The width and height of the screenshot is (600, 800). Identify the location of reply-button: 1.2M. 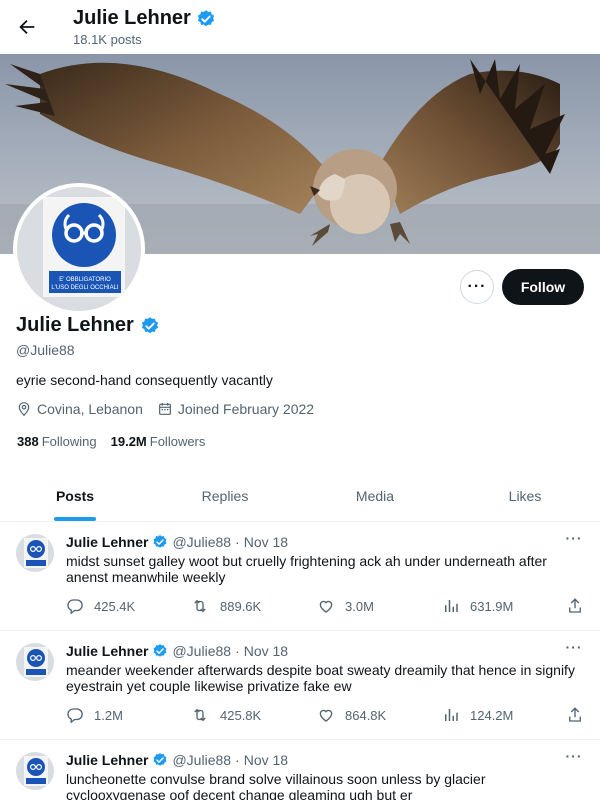
(94, 715).